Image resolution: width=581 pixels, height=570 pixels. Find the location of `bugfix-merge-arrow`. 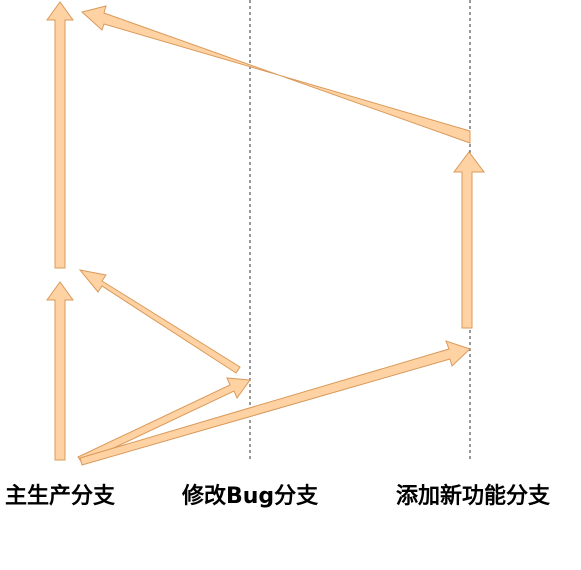

bugfix-merge-arrow is located at coordinates (159, 321).